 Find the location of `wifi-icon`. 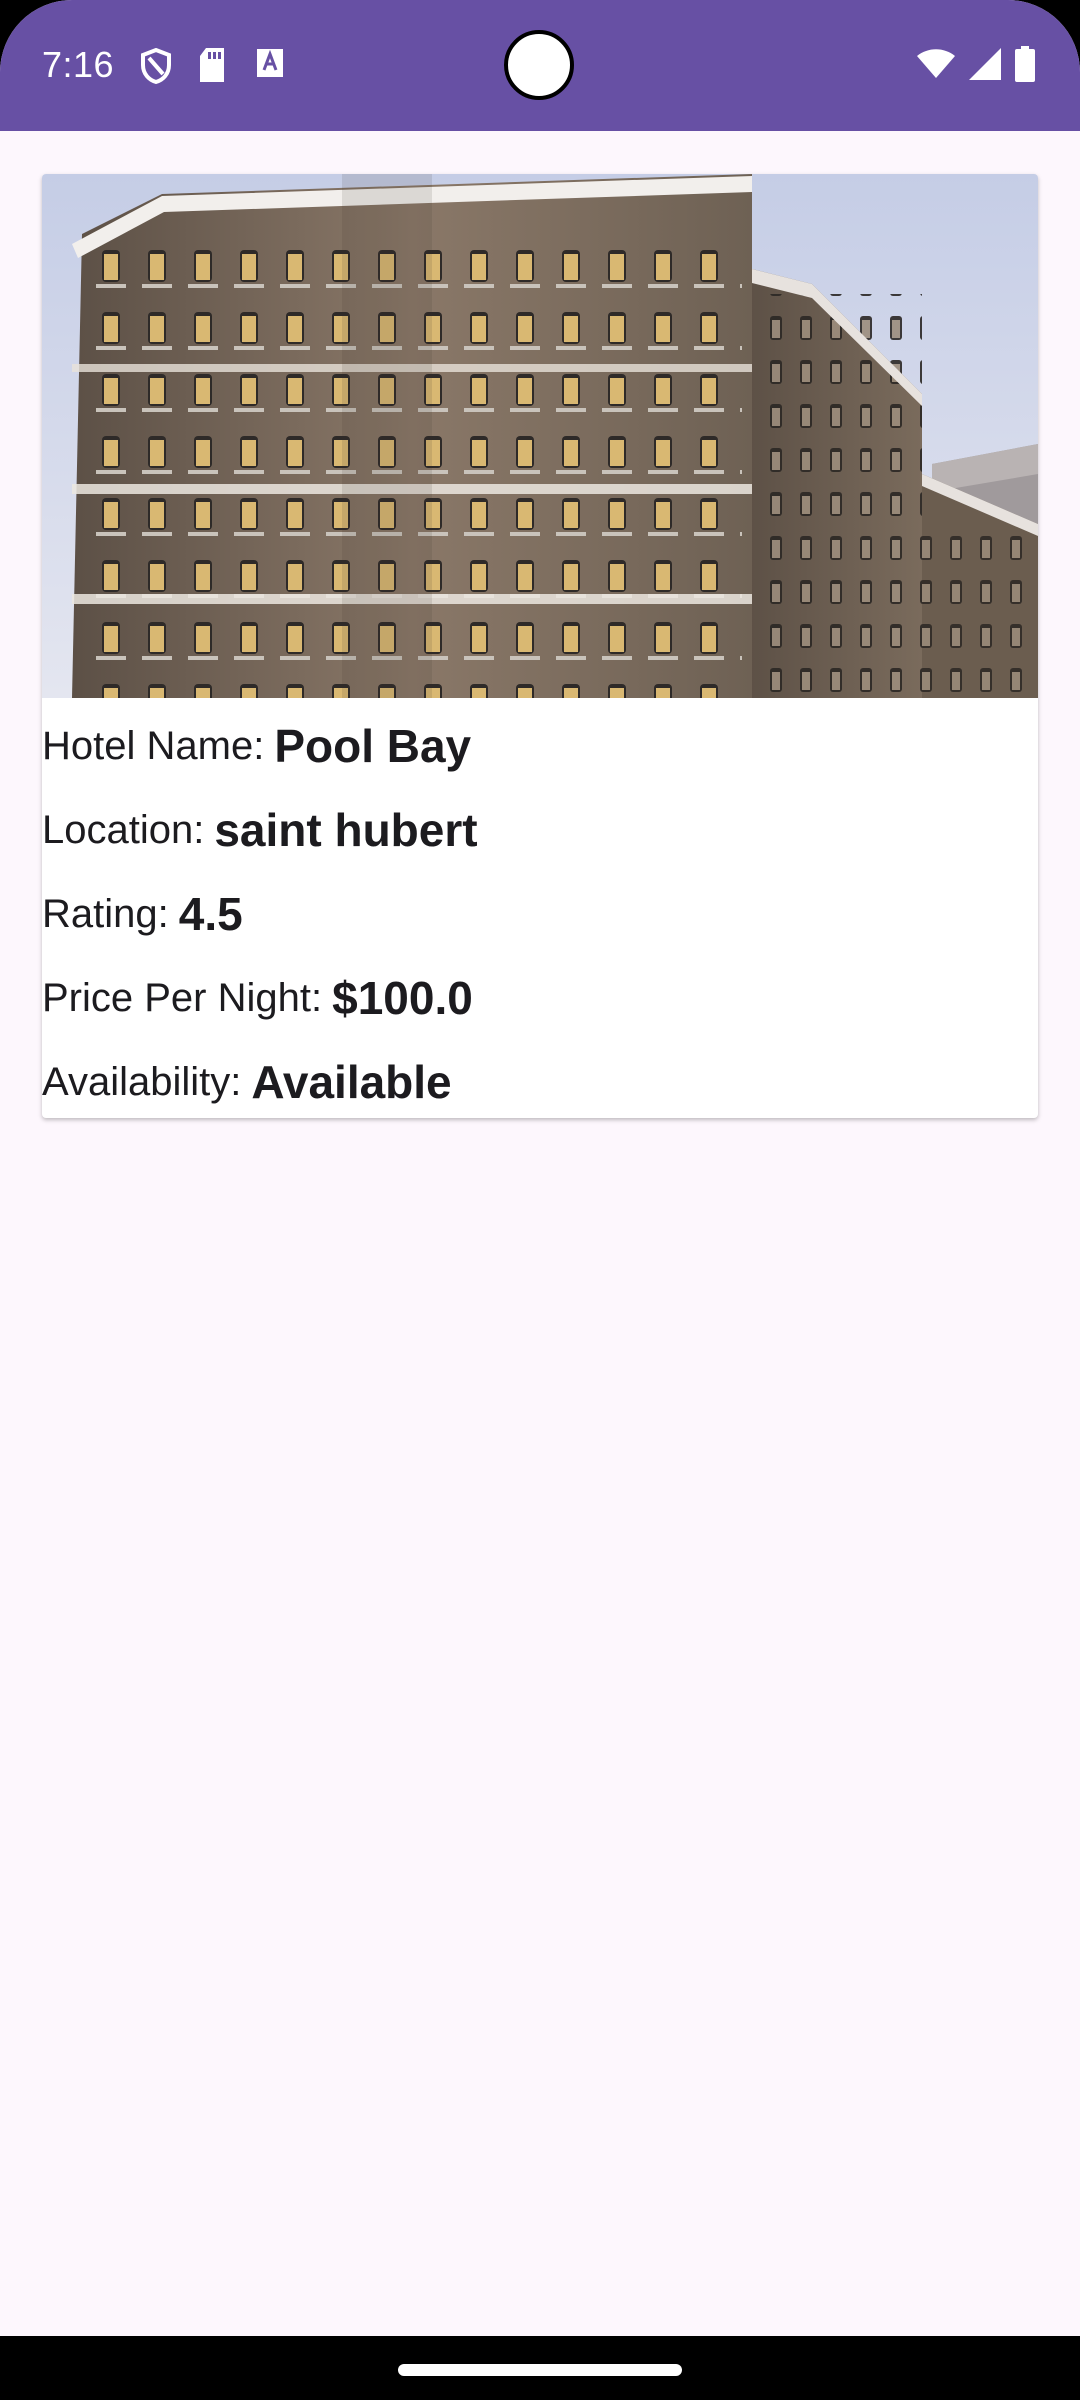

wifi-icon is located at coordinates (936, 66).